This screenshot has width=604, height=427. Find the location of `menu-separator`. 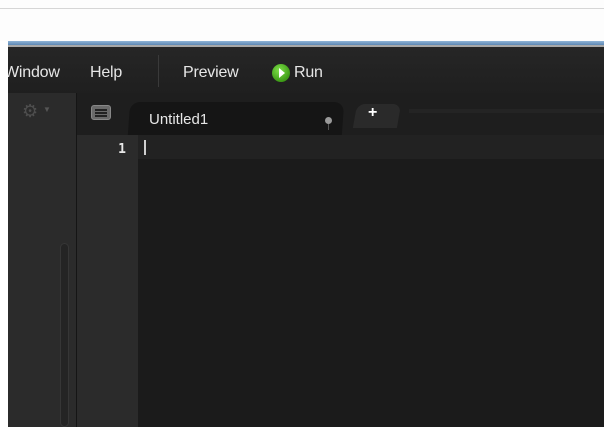

menu-separator is located at coordinates (158, 71).